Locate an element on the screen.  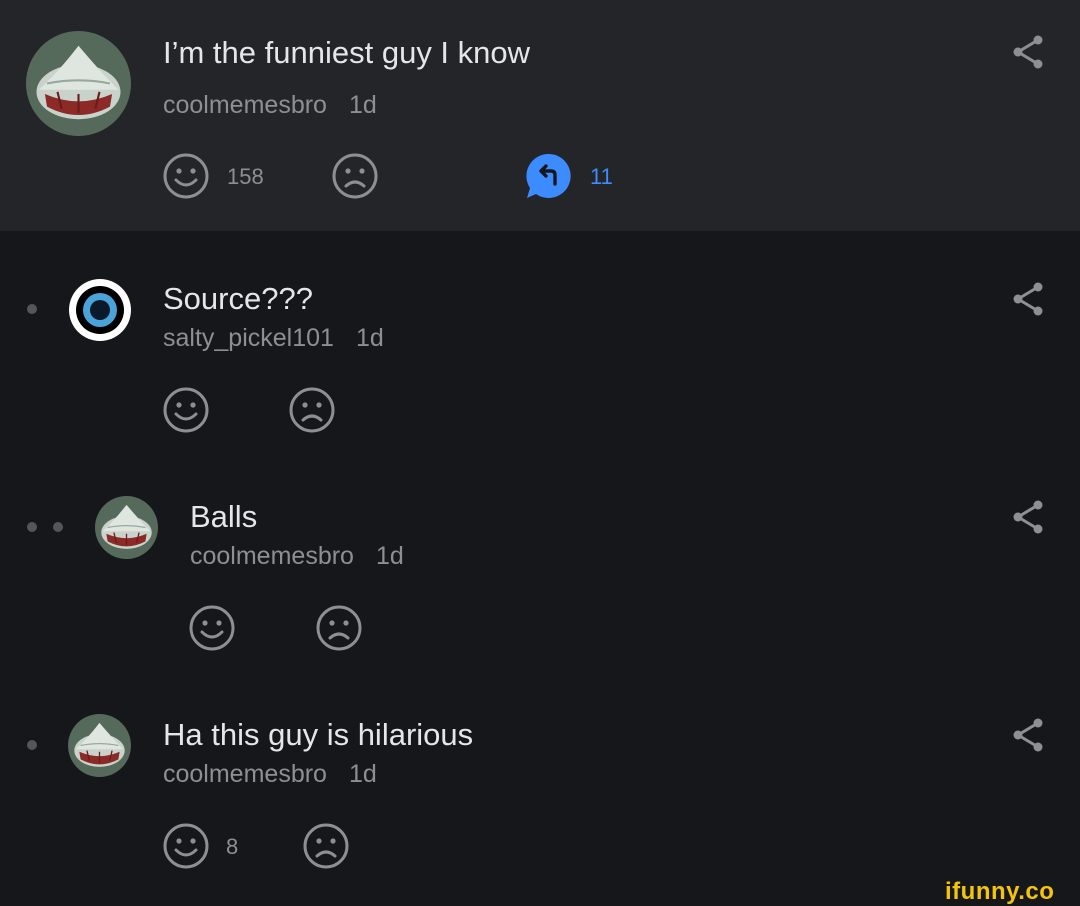
post-author-avatar is located at coordinates (78, 83).